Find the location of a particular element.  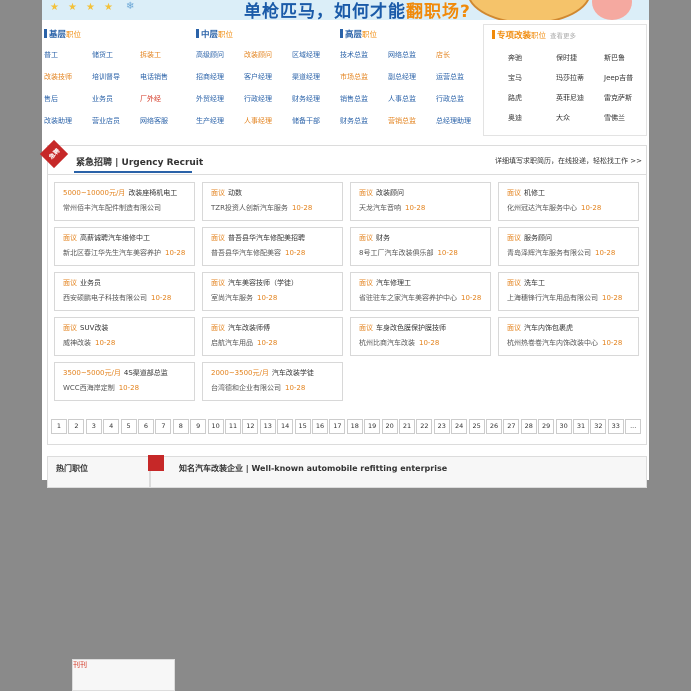

company-name: 西安硕鹏电子科技有限公司 is located at coordinates (105, 298).